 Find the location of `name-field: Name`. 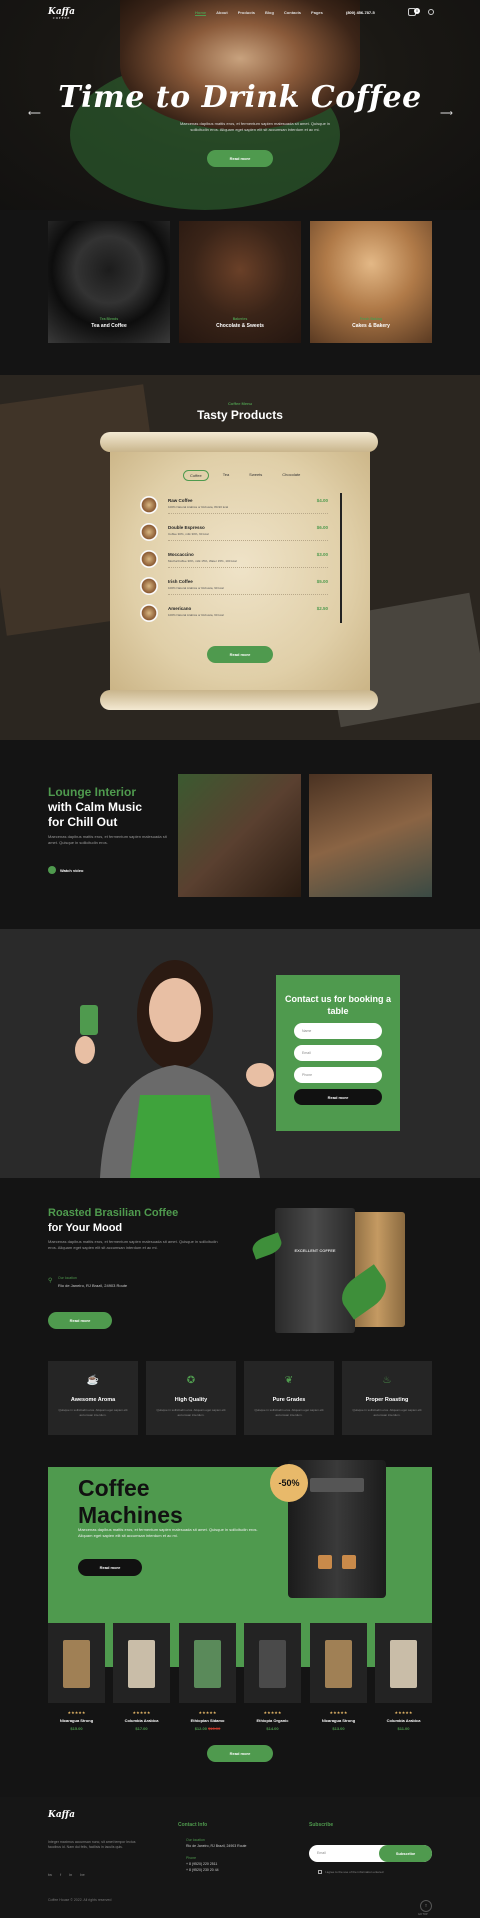

name-field: Name is located at coordinates (338, 1031).